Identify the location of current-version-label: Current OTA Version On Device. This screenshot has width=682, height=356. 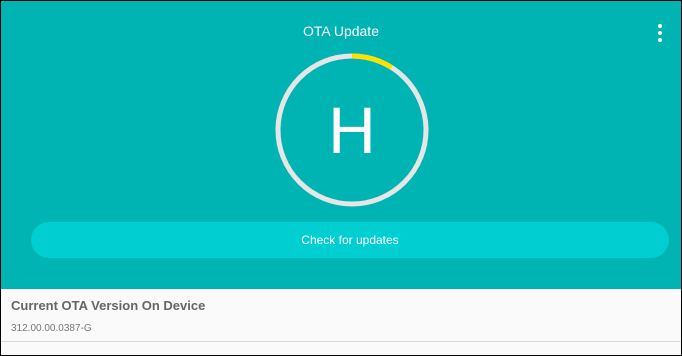
(108, 305).